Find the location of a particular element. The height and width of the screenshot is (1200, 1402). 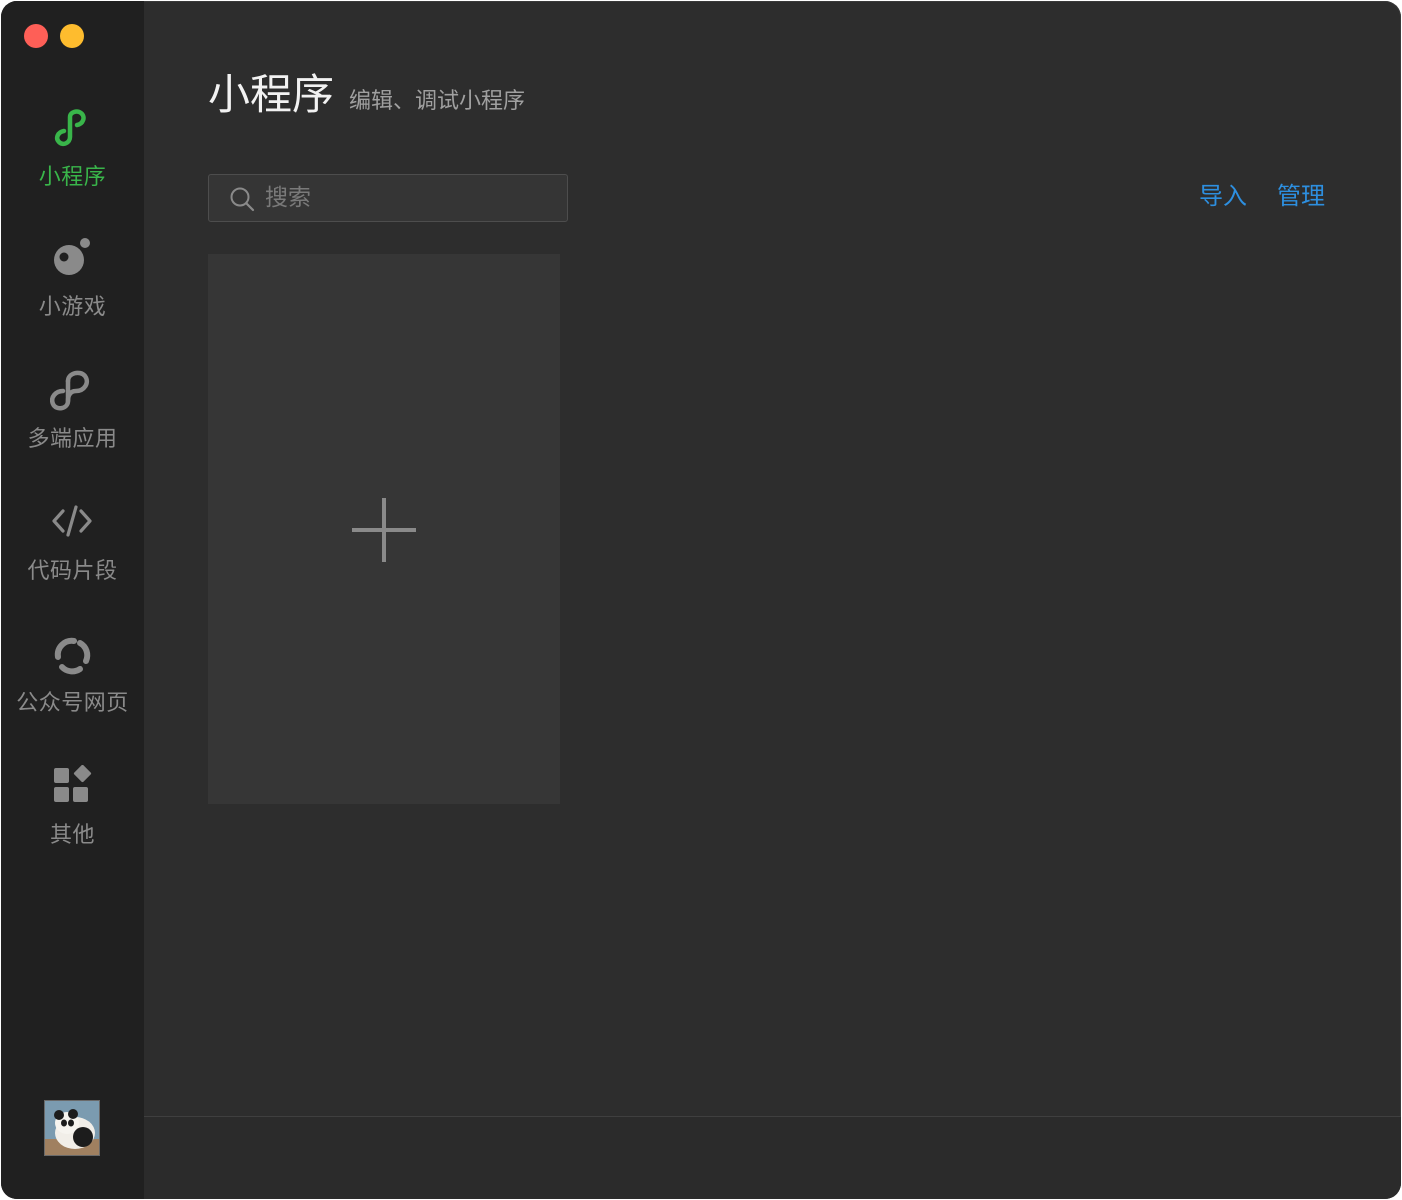

sidebar-item-official-account: 公众号网页 is located at coordinates (72, 688).